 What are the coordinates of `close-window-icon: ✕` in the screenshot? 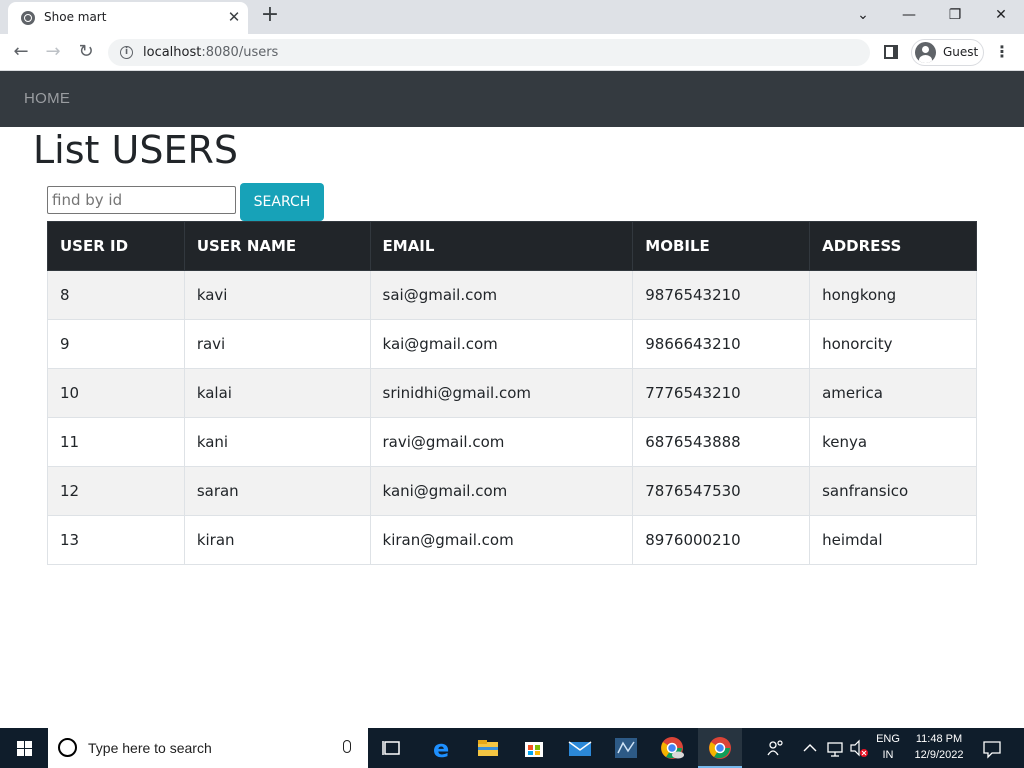 It's located at (1001, 15).